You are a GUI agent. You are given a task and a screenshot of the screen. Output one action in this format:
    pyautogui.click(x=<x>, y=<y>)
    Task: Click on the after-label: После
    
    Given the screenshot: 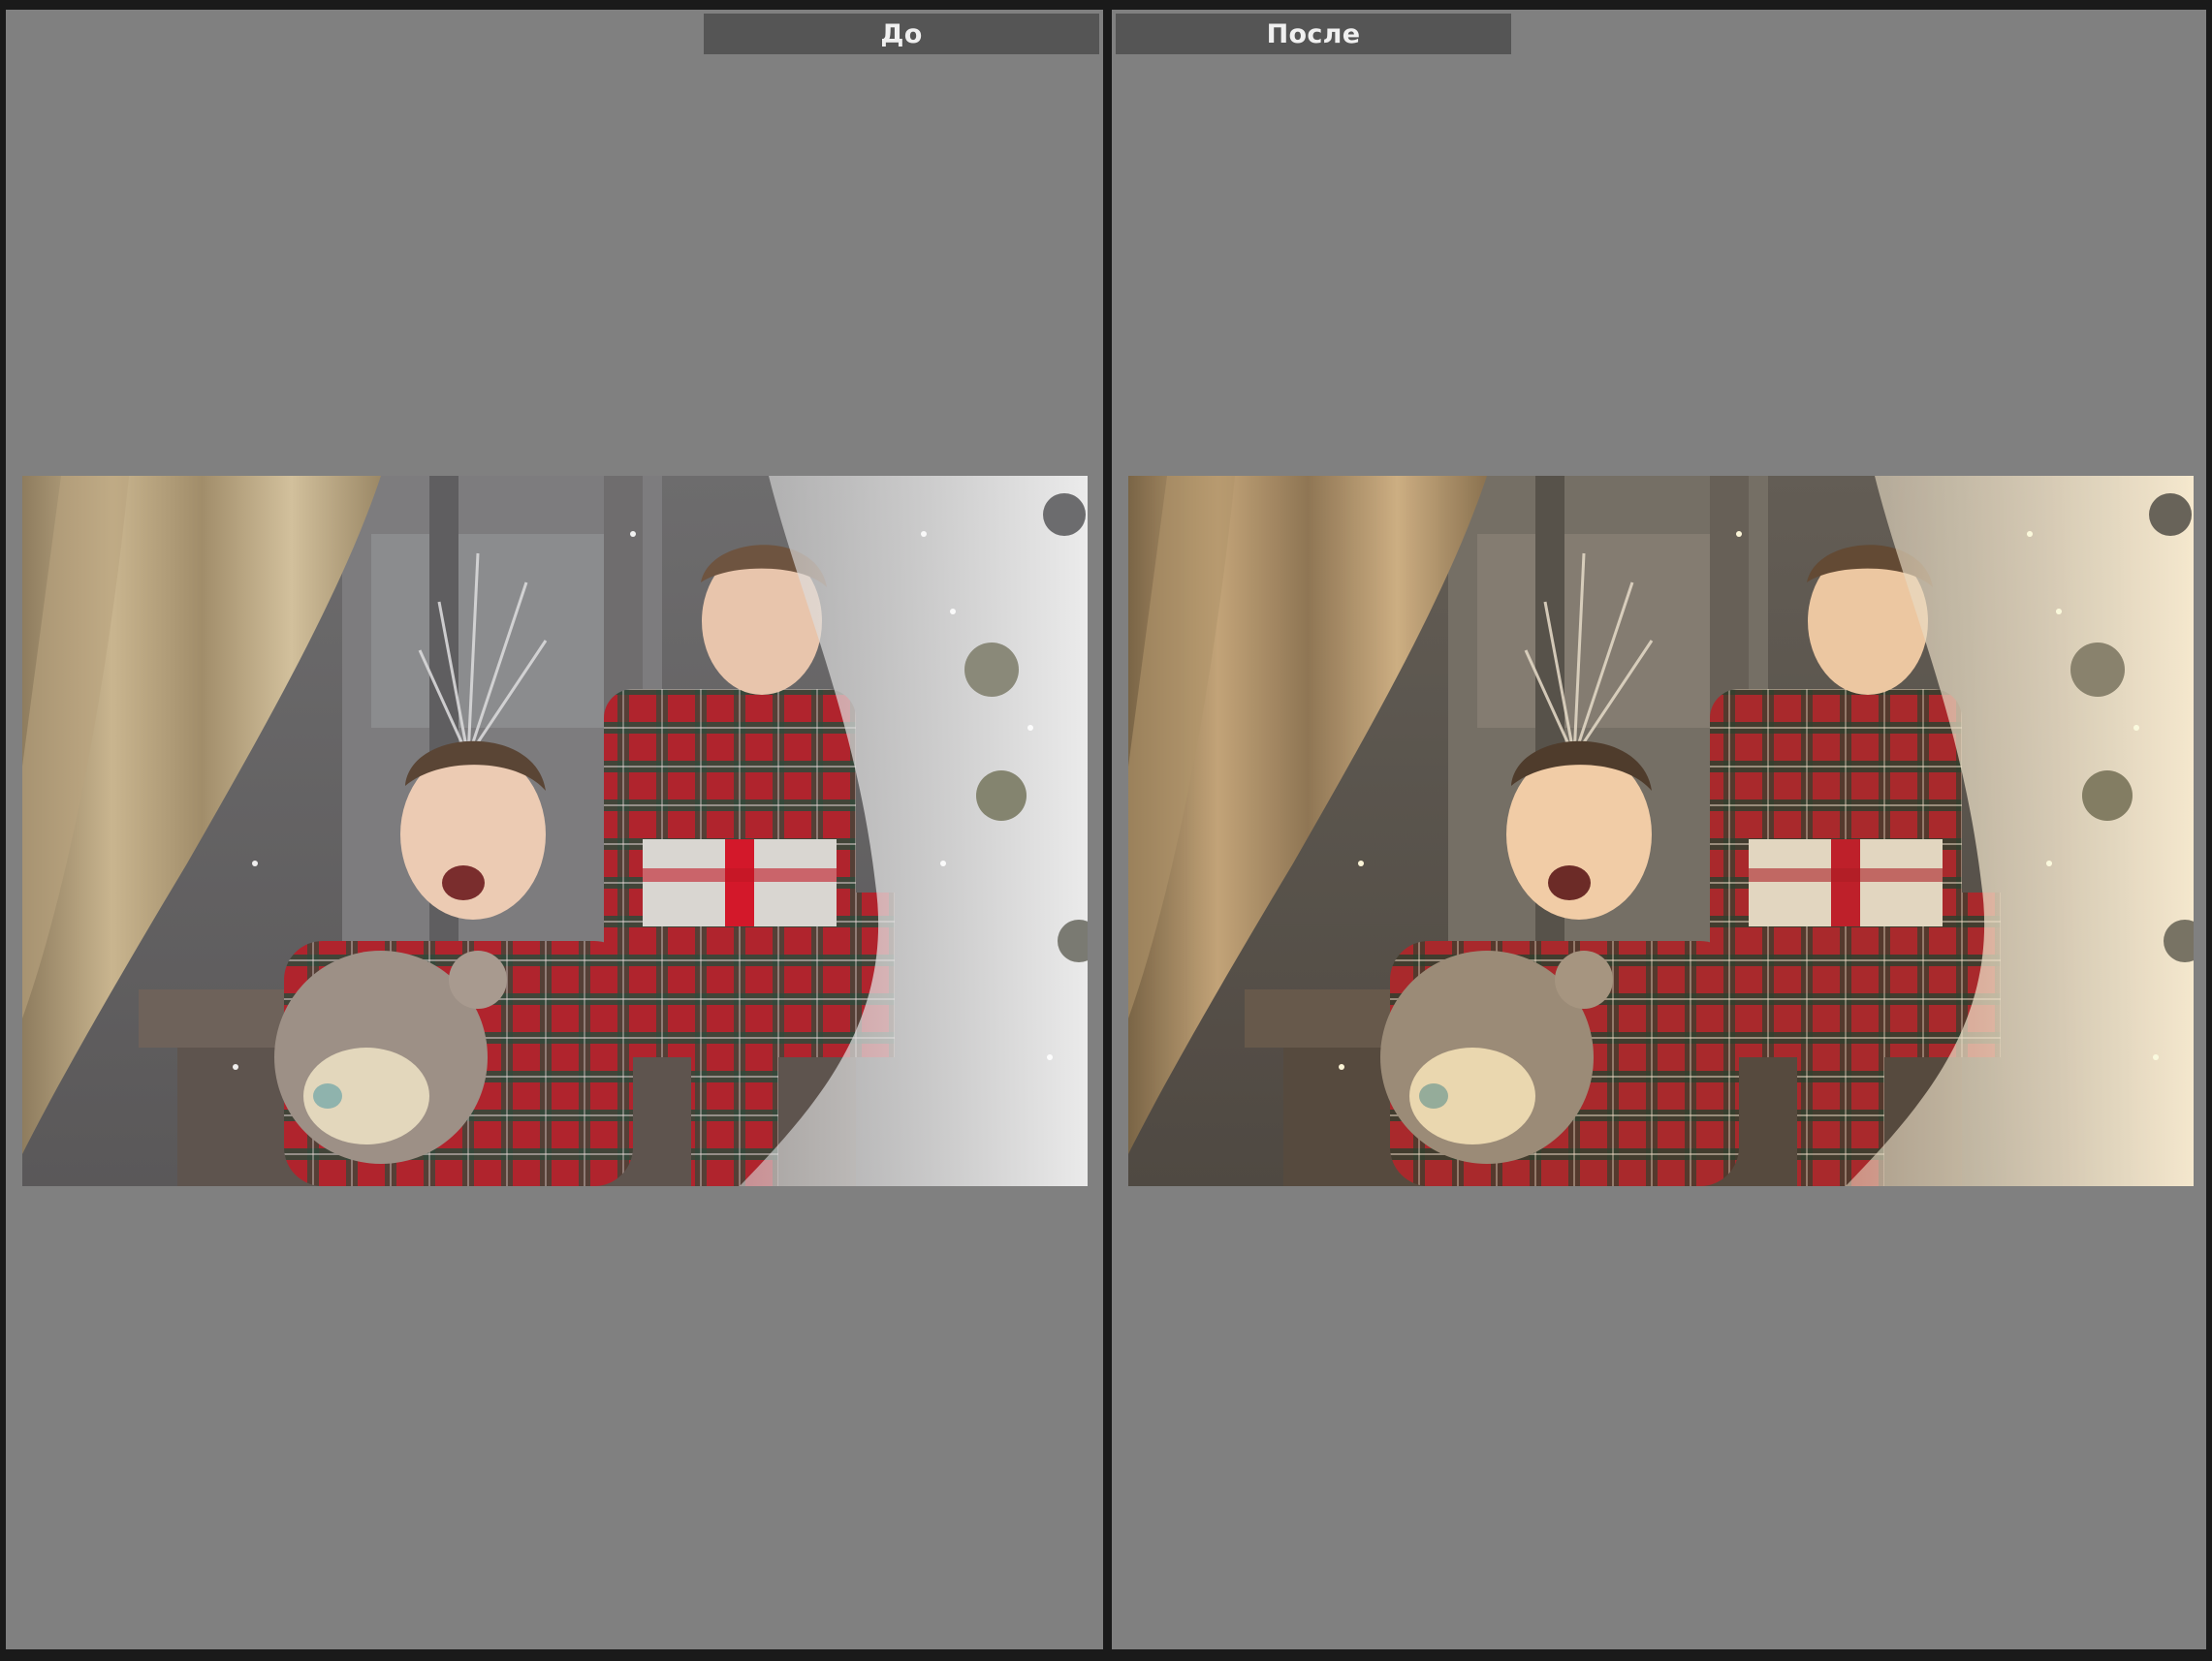 What is the action you would take?
    pyautogui.click(x=1313, y=34)
    